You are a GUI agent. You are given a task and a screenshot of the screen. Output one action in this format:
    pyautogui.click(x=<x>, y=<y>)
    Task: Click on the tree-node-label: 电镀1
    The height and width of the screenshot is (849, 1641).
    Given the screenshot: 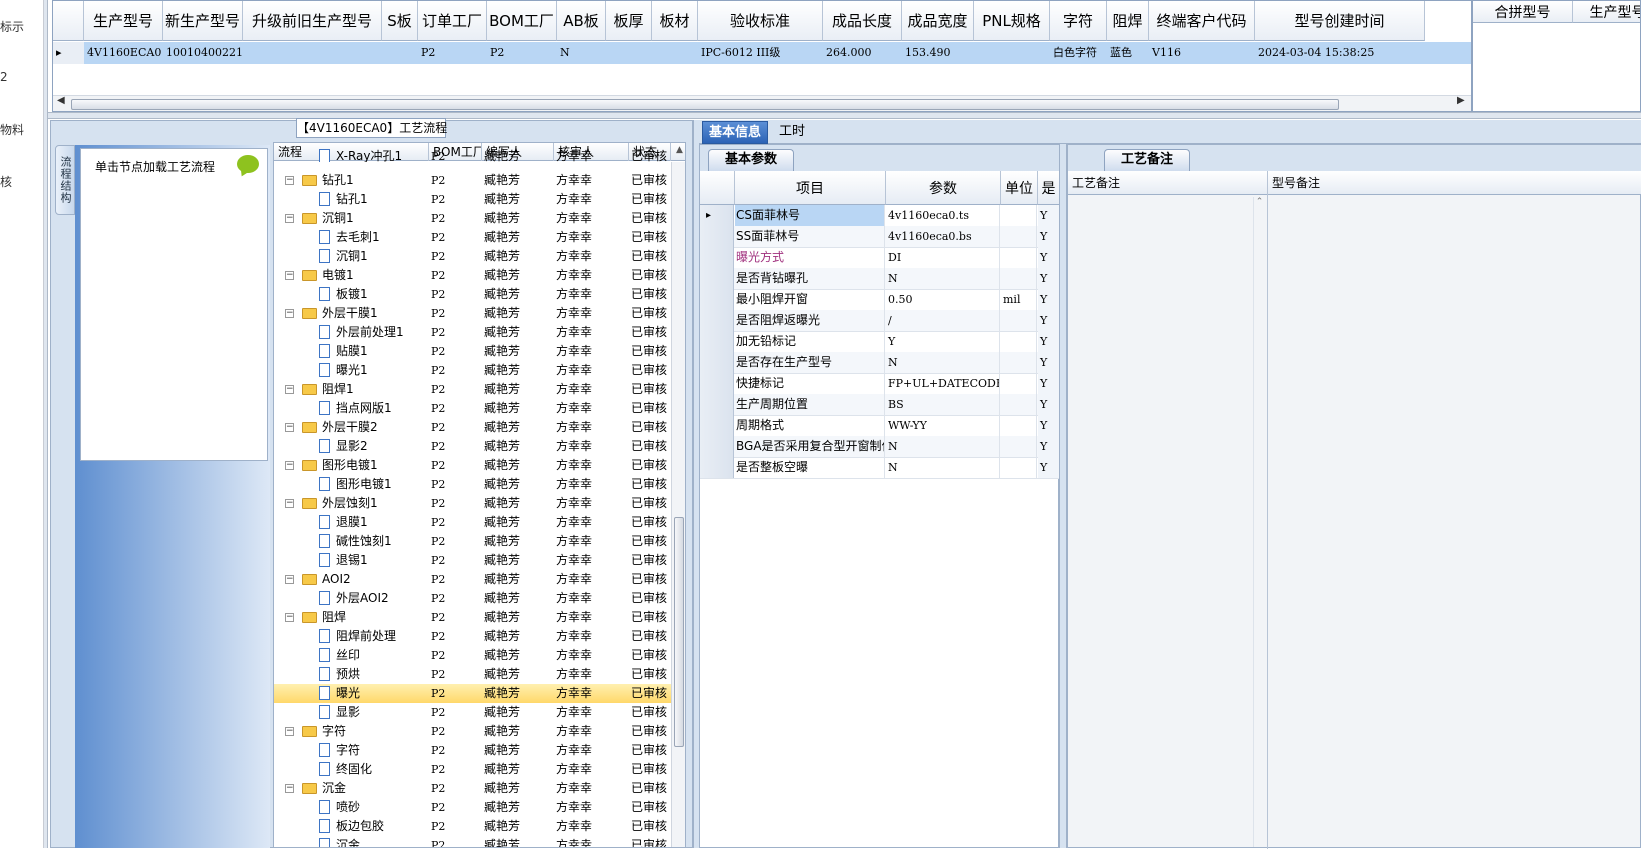 What is the action you would take?
    pyautogui.click(x=338, y=275)
    